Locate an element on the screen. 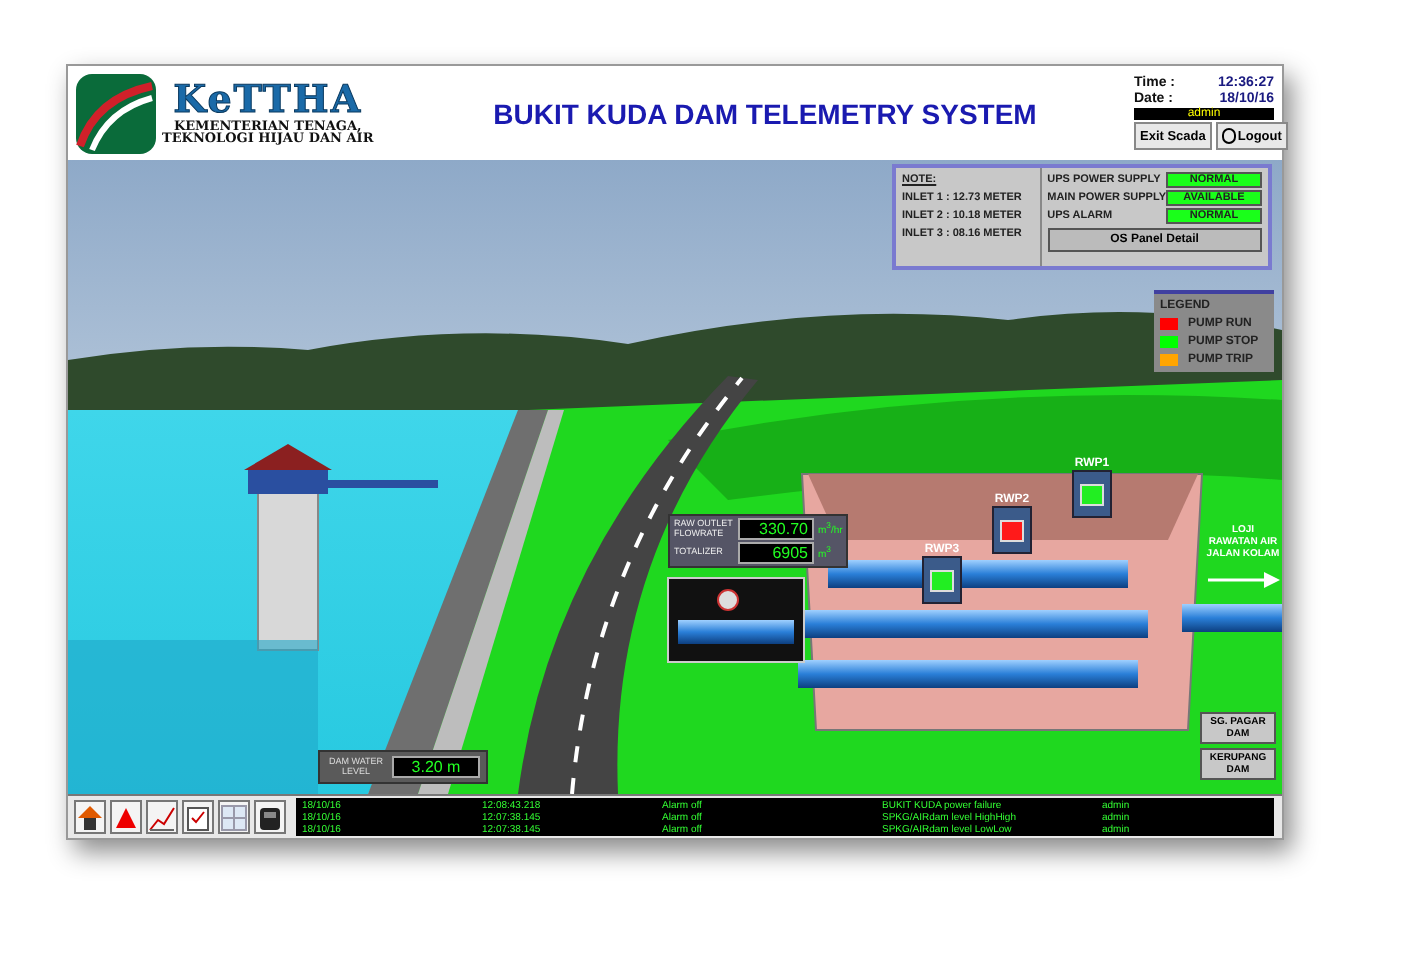  trend-chart-icon is located at coordinates (162, 817).